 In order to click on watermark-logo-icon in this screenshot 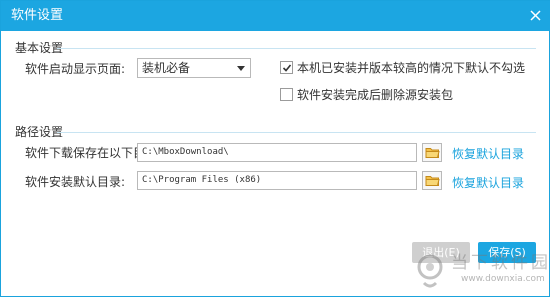, I will do `click(430, 271)`.